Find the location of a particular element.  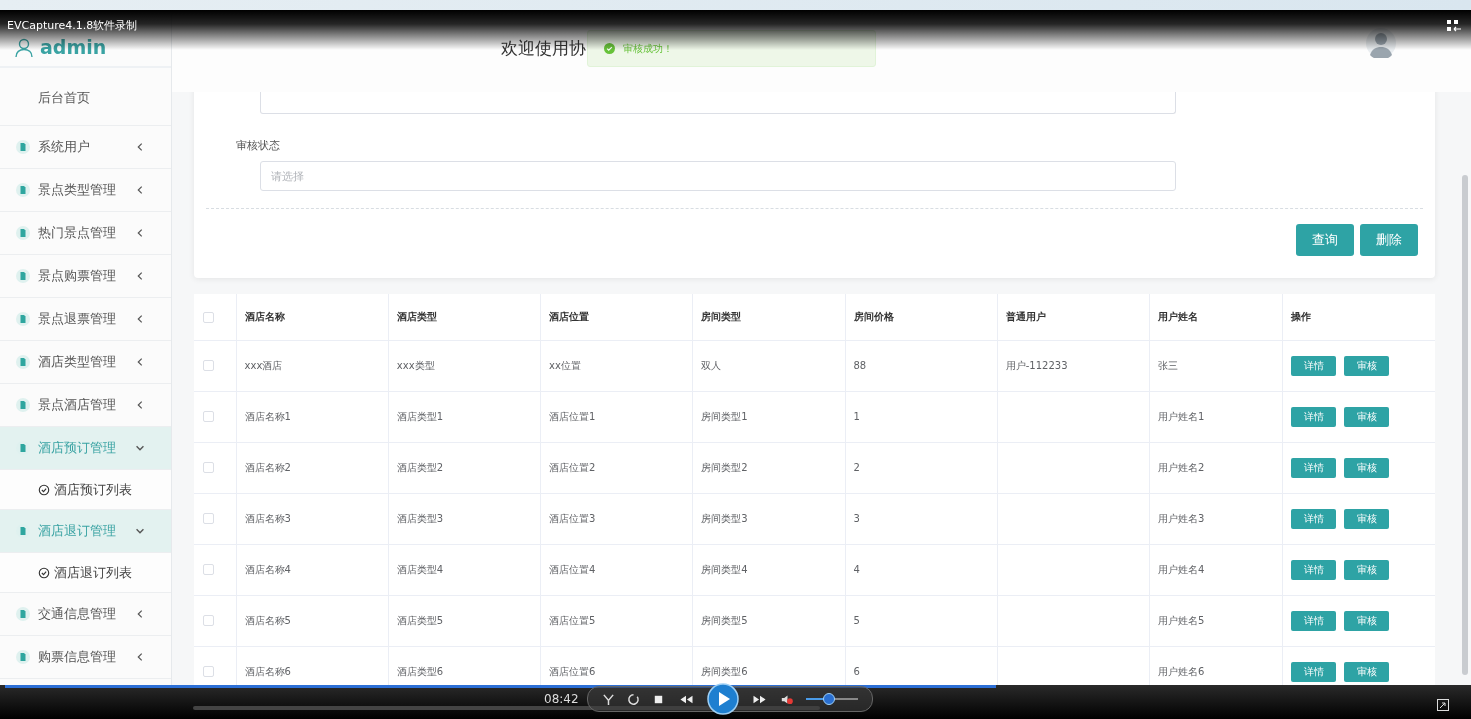

sidebar-item: 酒店退订管理 is located at coordinates (85, 531).